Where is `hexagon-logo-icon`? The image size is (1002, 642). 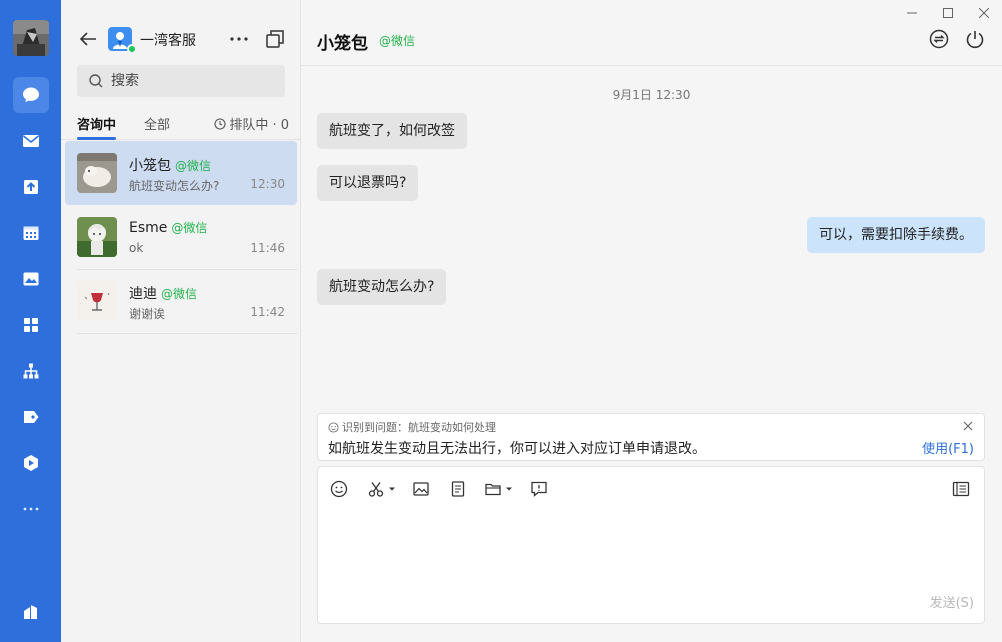 hexagon-logo-icon is located at coordinates (31, 463).